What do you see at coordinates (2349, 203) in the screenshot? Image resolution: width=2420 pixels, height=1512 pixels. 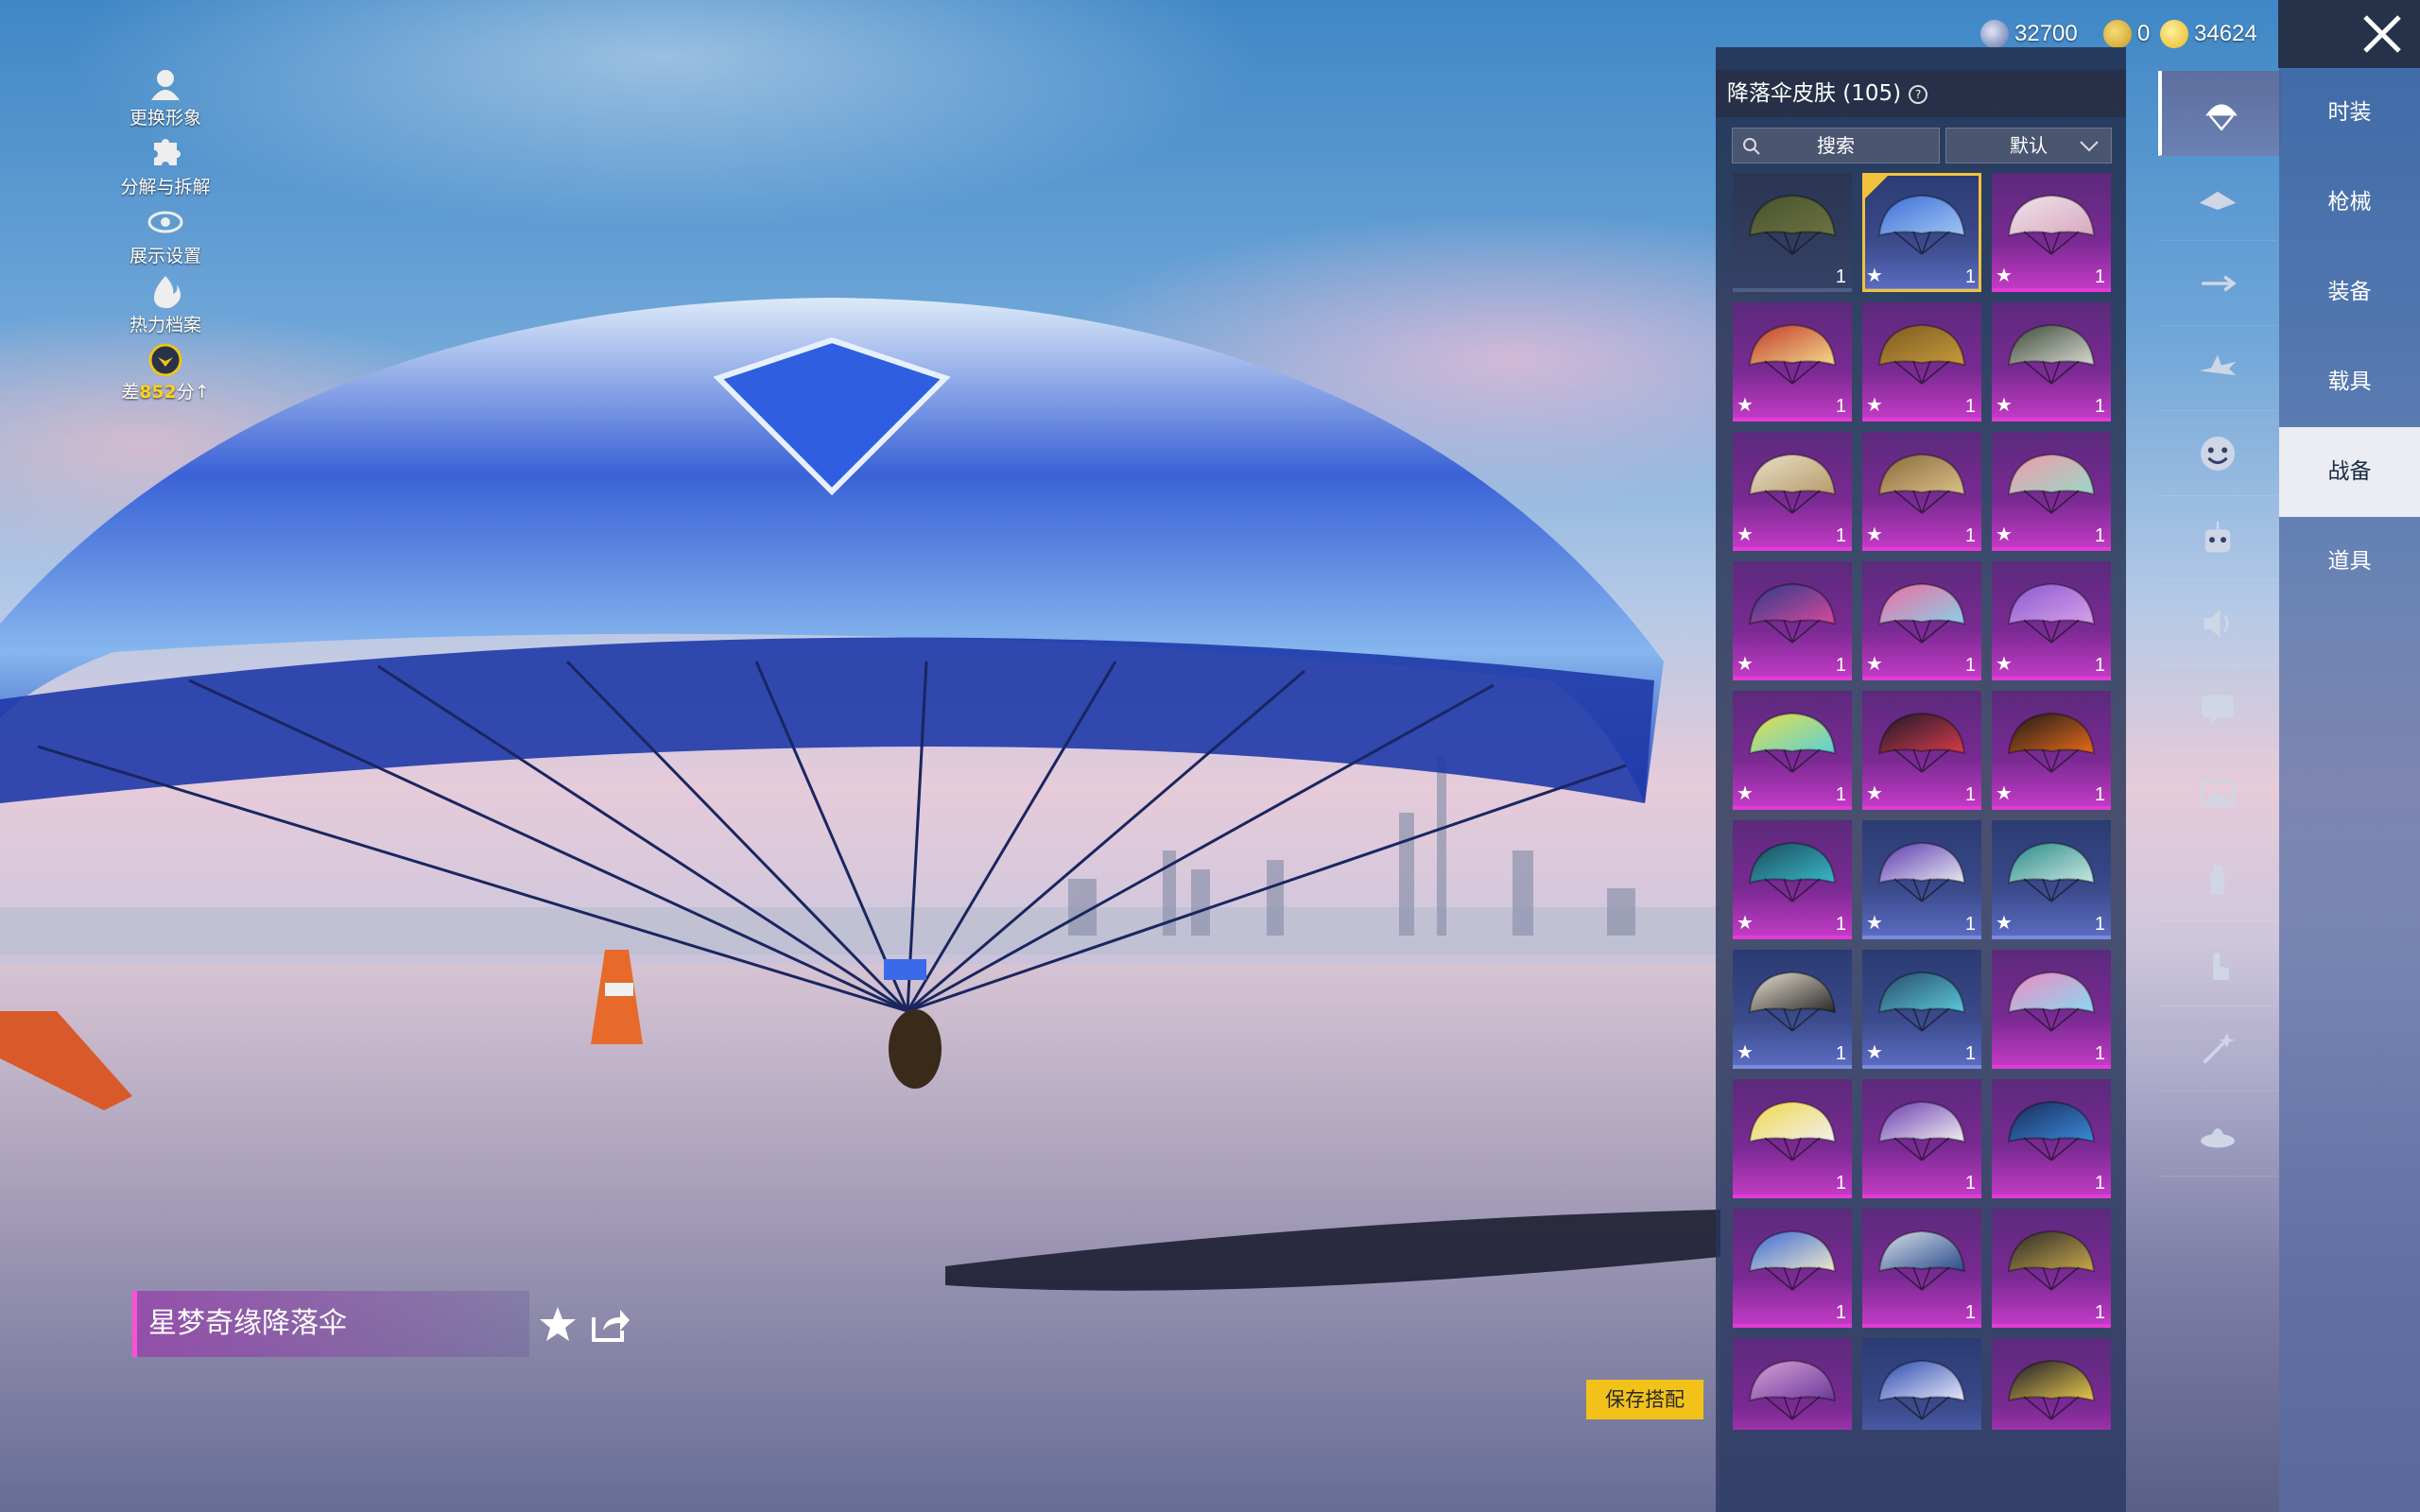 I see `main-category-tab: 枪械` at bounding box center [2349, 203].